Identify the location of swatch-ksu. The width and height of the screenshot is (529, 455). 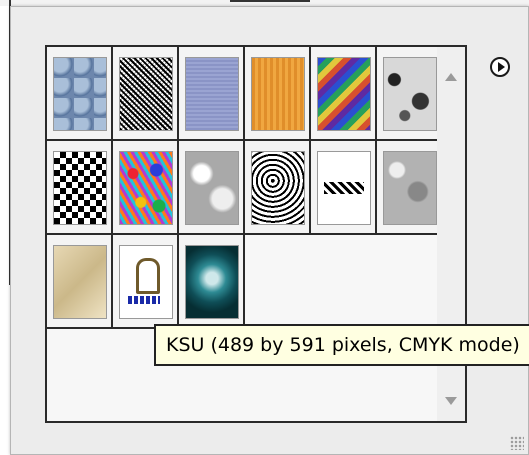
(212, 281).